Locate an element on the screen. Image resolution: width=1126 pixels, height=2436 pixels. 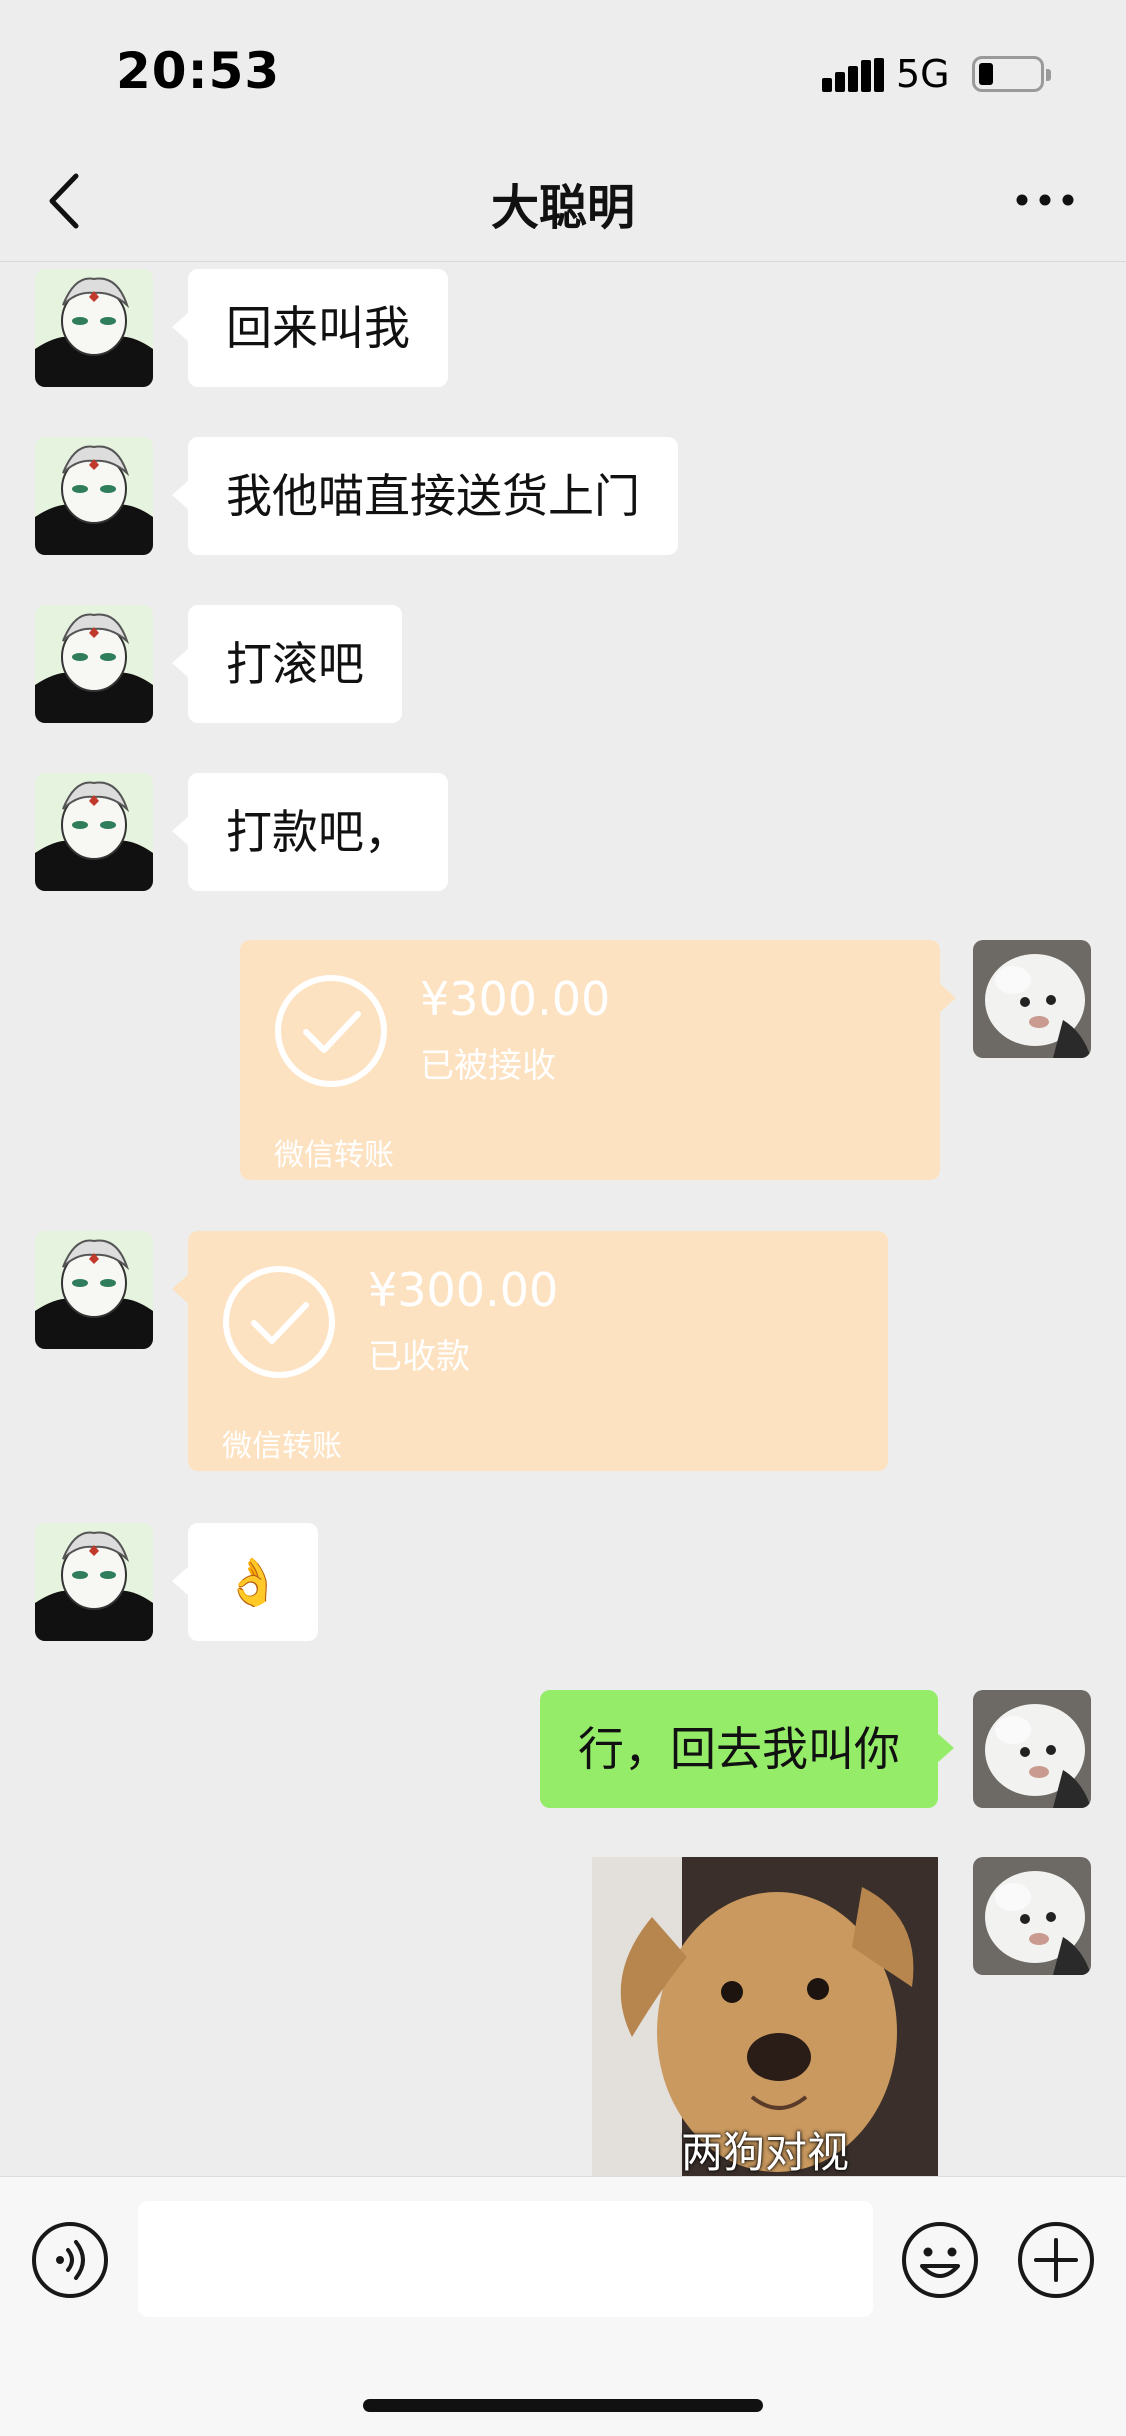
message-bubble: 打款吧， is located at coordinates (310, 832).